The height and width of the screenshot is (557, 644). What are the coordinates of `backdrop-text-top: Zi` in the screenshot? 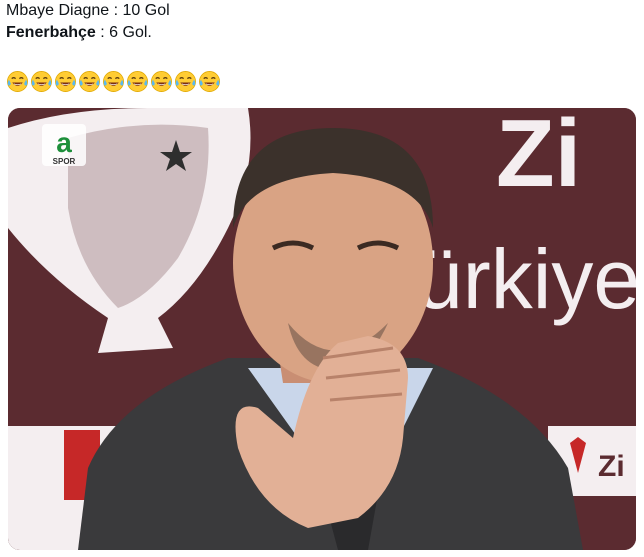 It's located at (538, 157).